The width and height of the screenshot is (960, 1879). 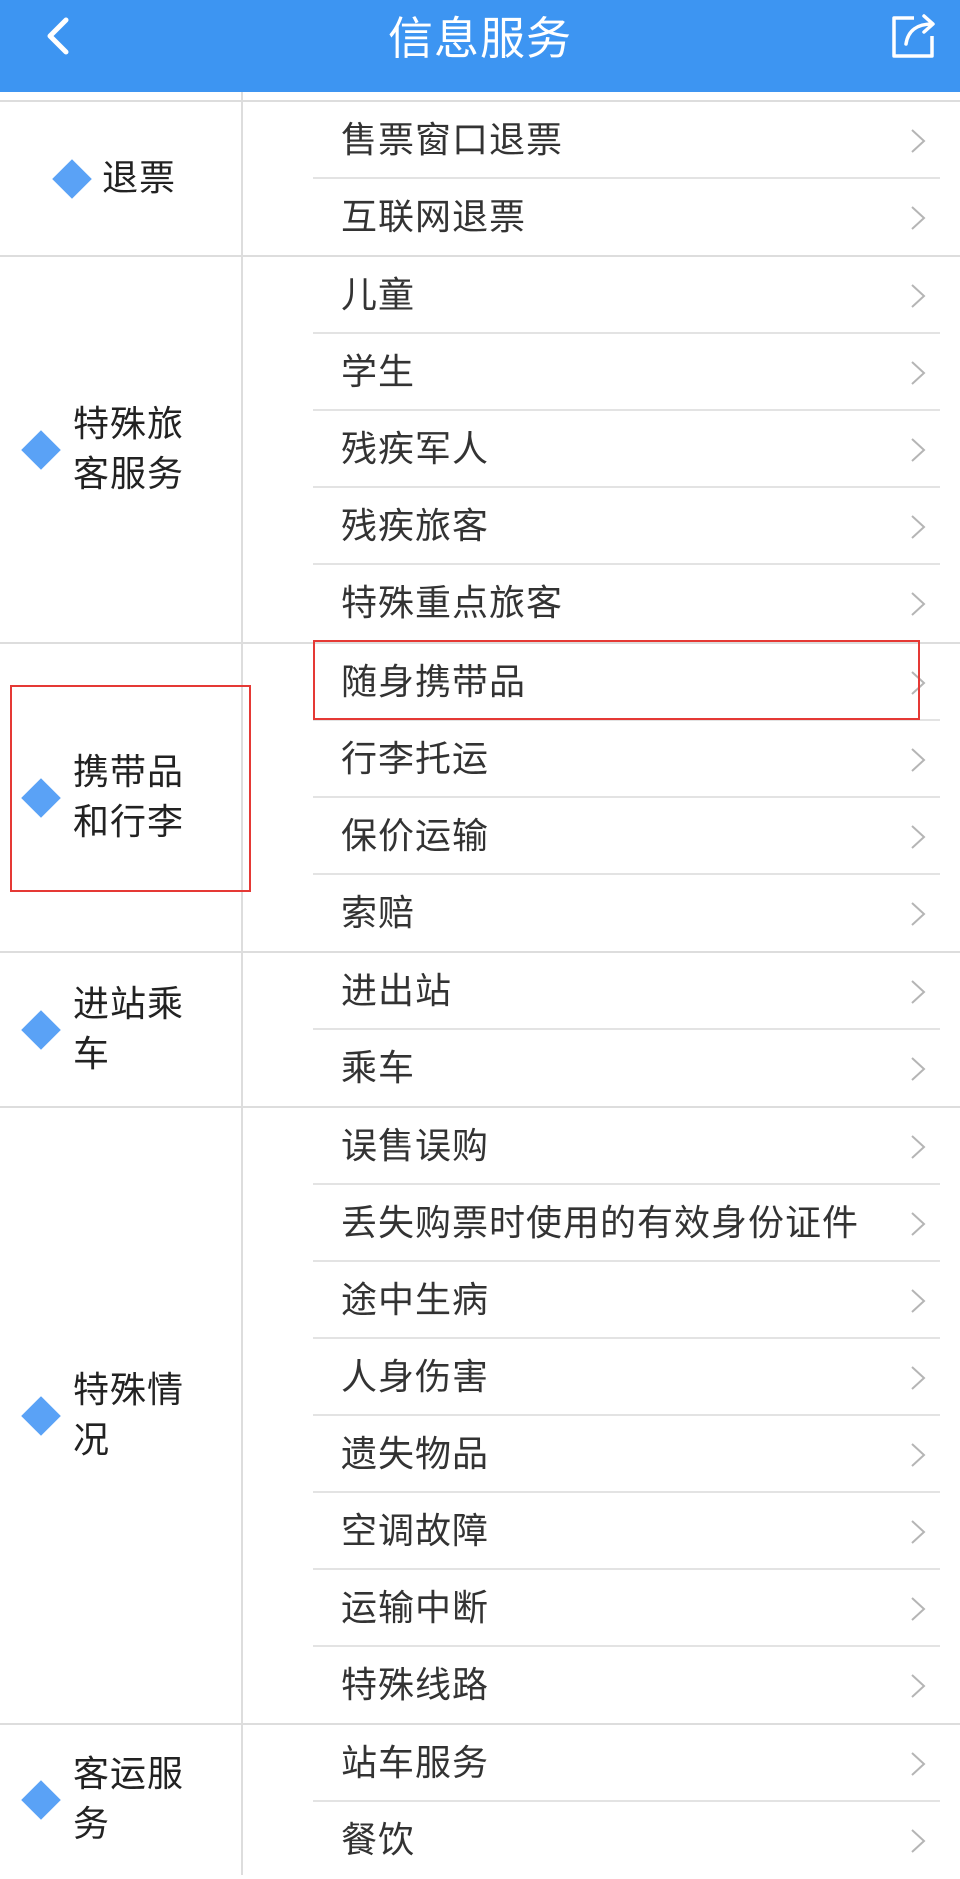 I want to click on category-special-situation: 特殊情 况, so click(x=120, y=1415).